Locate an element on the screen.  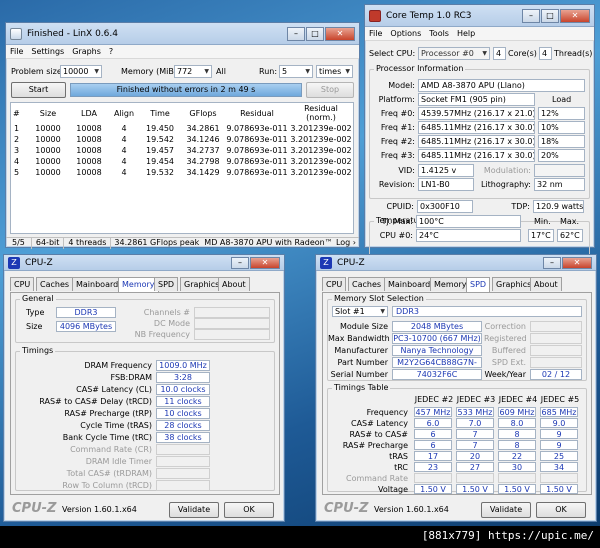
timing-label: CAS# Latency (CL) is located at coordinates (114, 389).